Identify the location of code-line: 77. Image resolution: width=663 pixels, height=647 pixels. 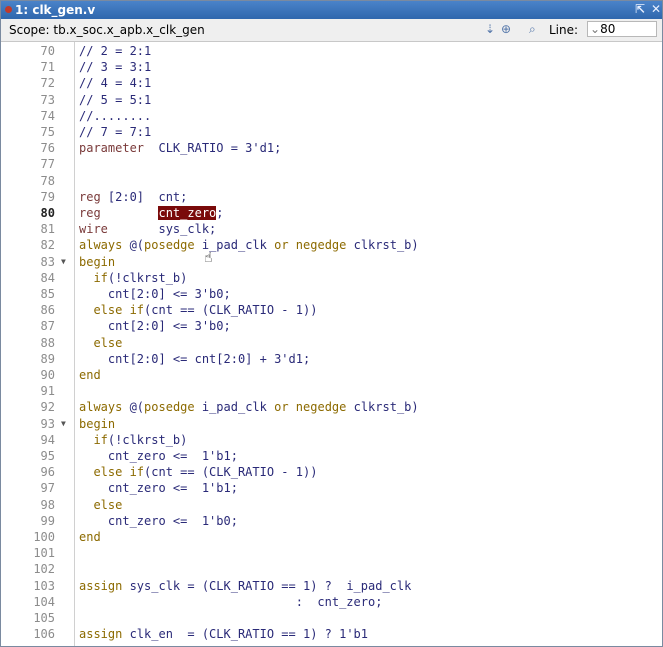
(331, 164).